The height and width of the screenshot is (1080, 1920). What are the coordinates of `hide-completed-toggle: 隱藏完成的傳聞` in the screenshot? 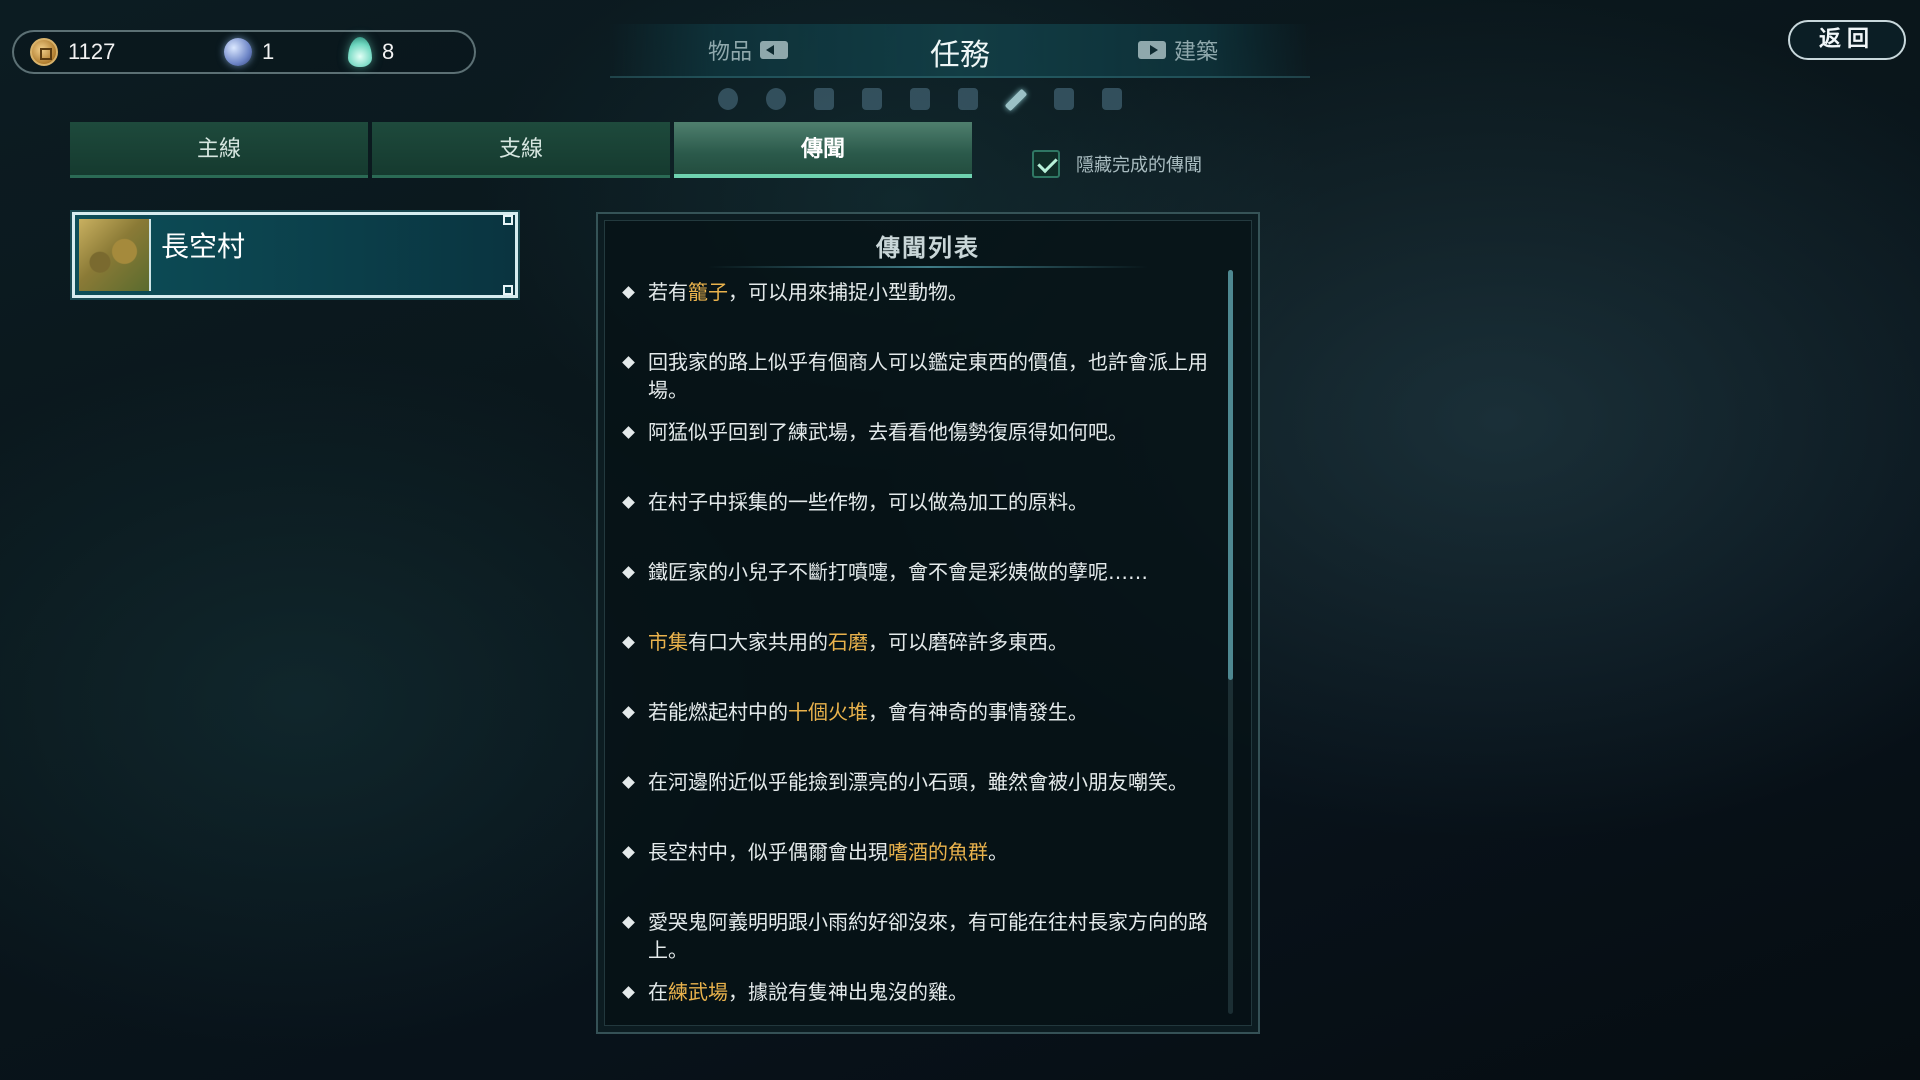 It's located at (1117, 164).